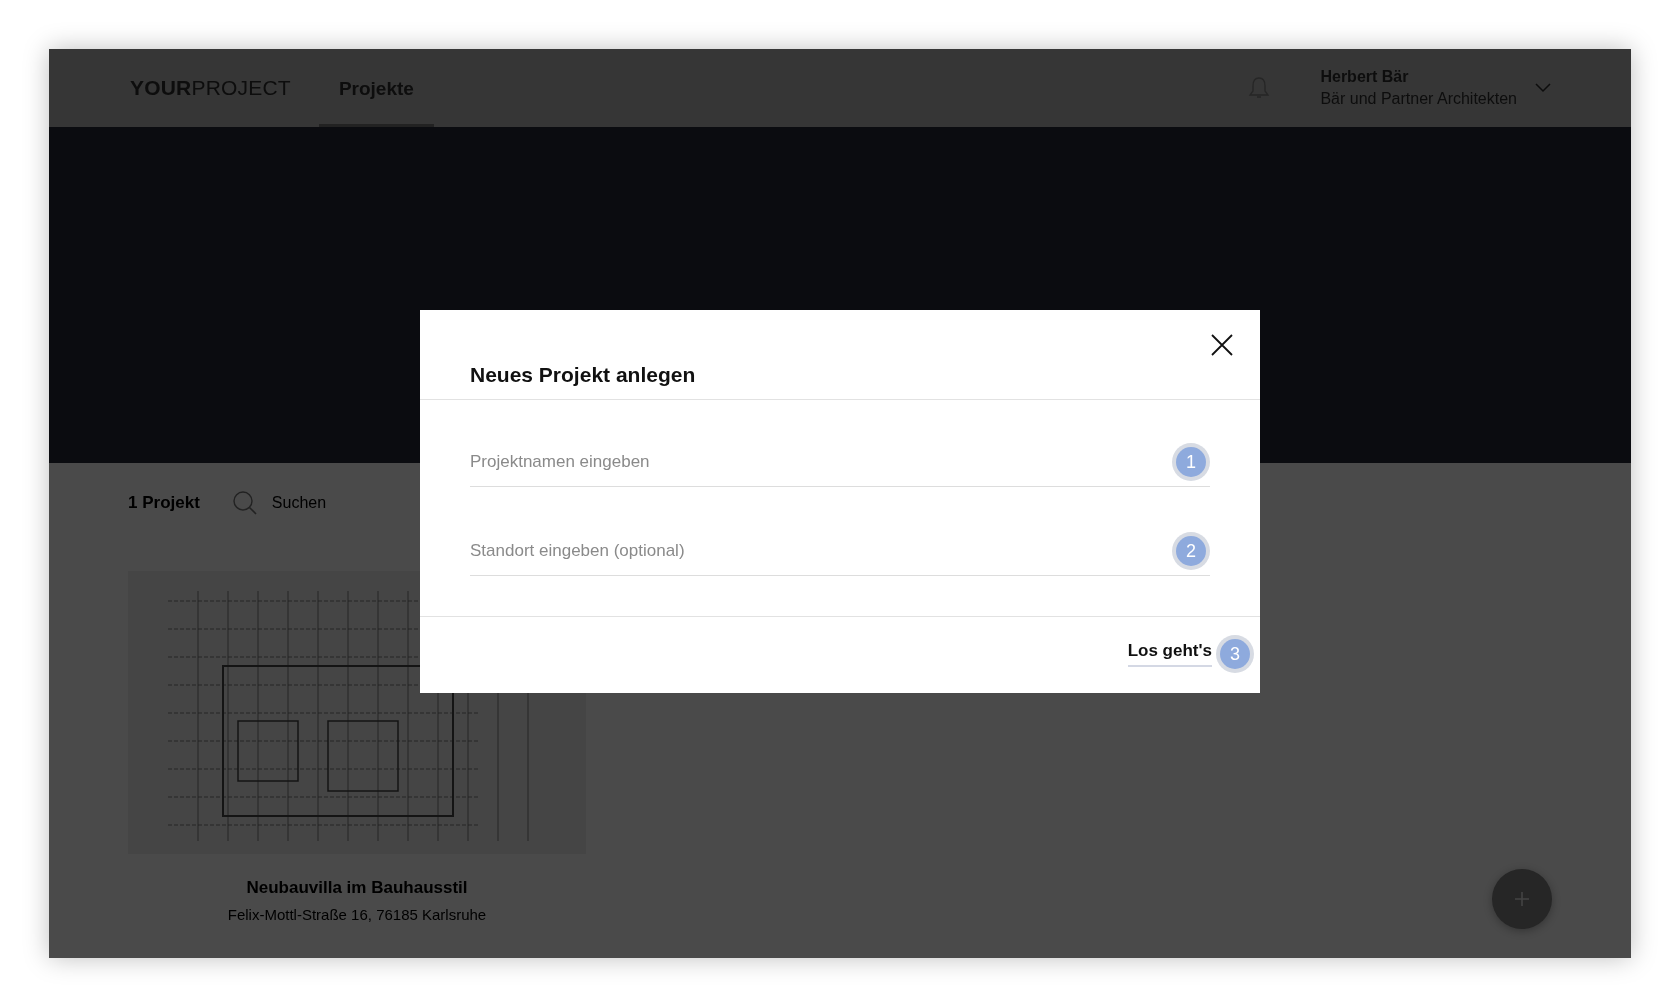  I want to click on search-field: Suchen, so click(341, 503).